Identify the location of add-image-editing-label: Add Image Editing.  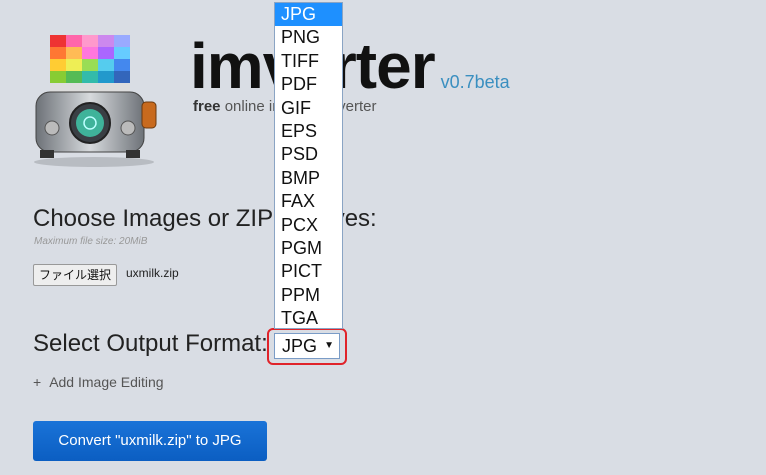
(106, 382).